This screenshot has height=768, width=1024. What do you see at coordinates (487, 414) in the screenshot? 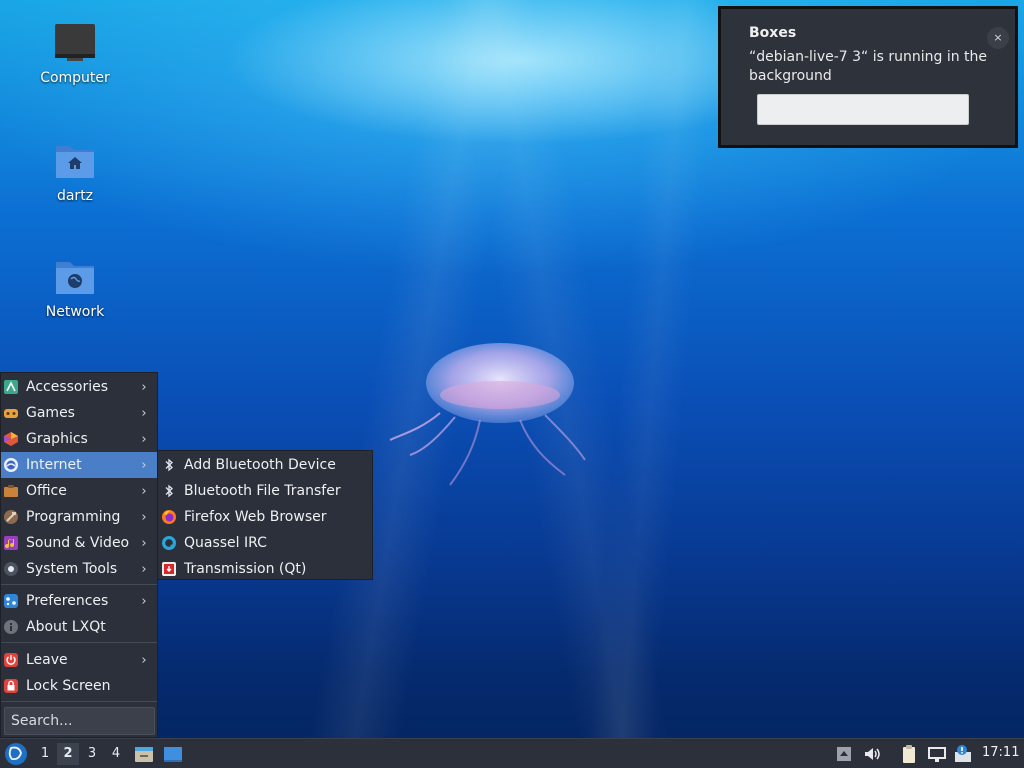
I see `wallpaper-jellyfish` at bounding box center [487, 414].